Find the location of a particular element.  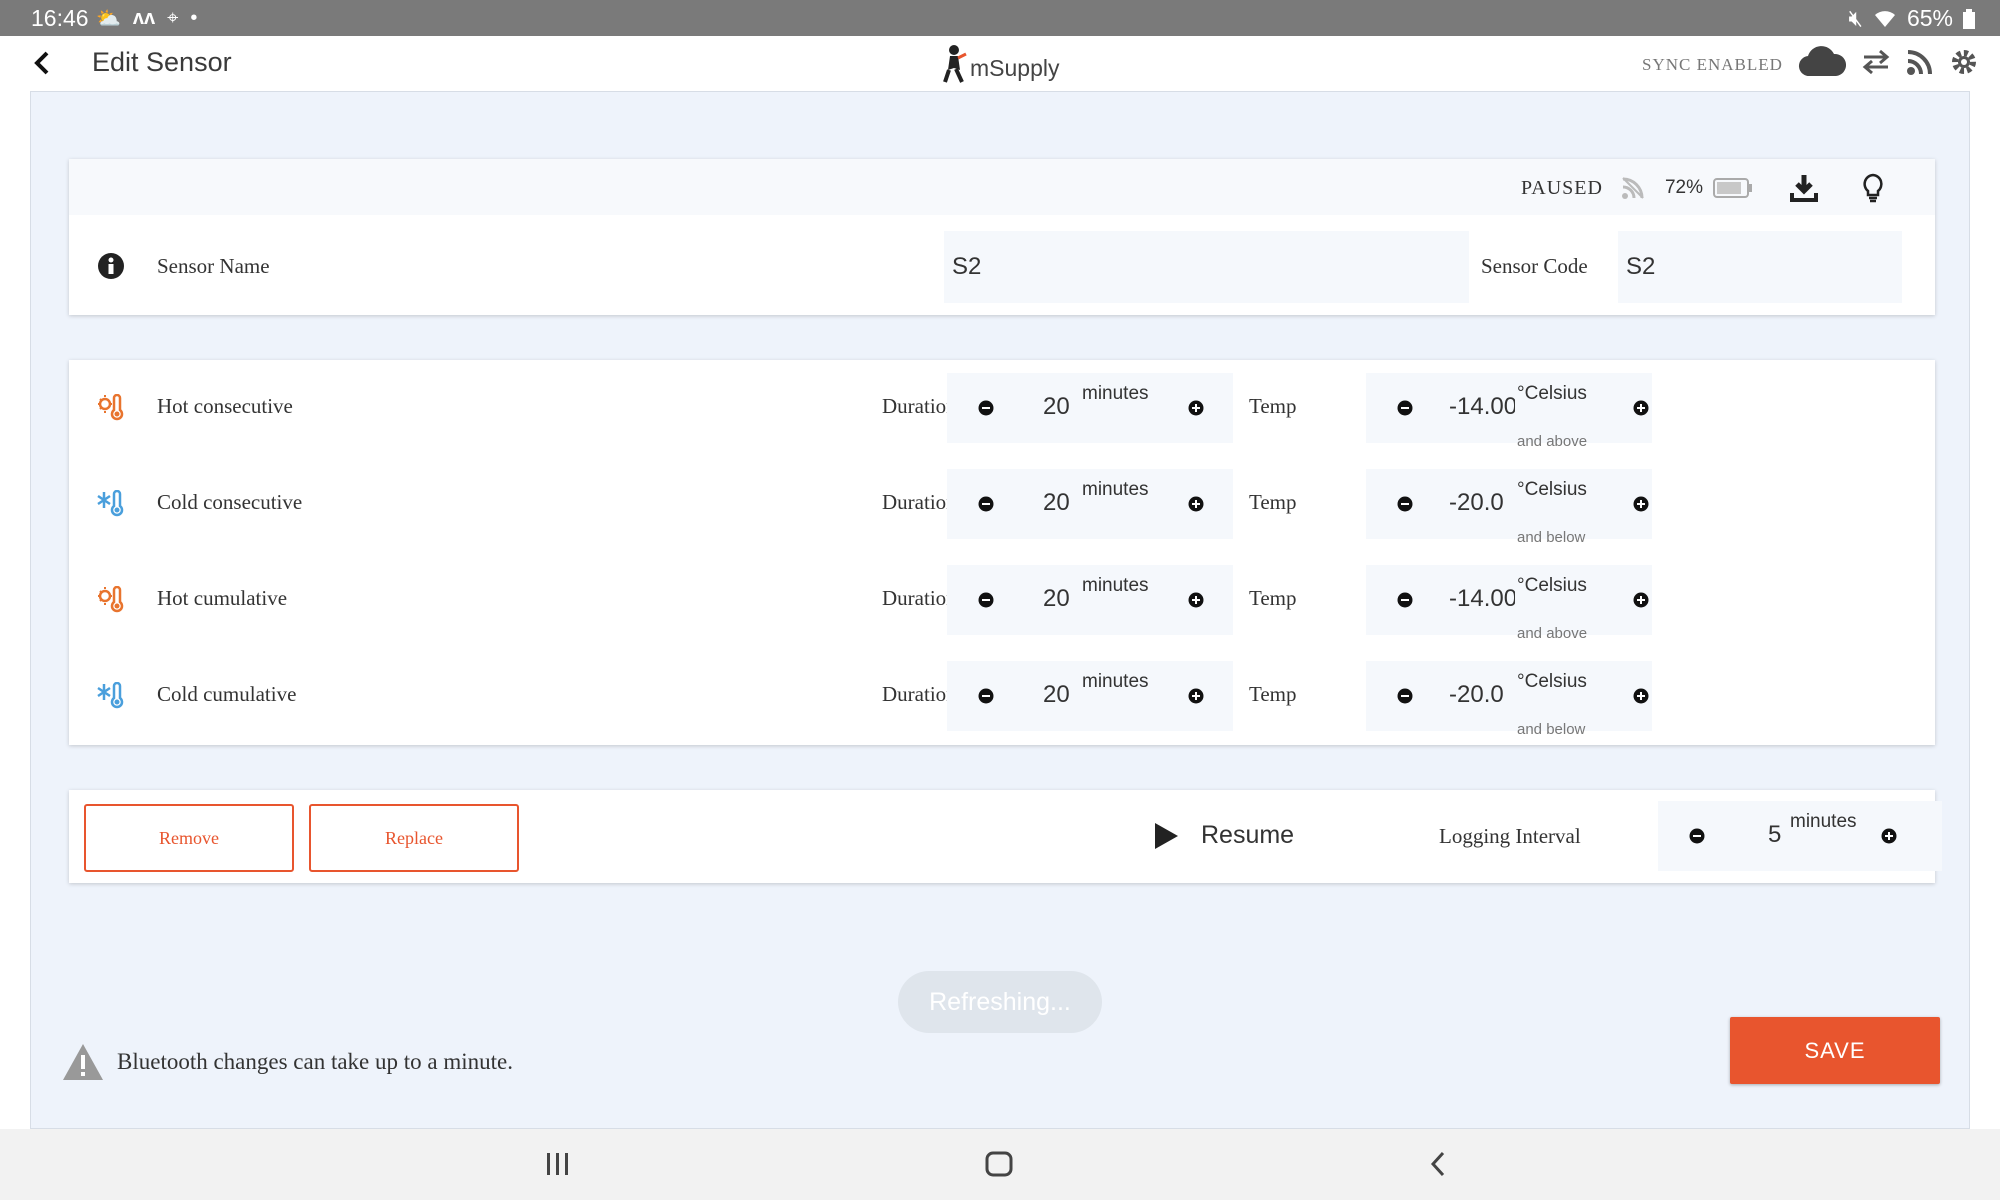

play-icon is located at coordinates (1166, 835).